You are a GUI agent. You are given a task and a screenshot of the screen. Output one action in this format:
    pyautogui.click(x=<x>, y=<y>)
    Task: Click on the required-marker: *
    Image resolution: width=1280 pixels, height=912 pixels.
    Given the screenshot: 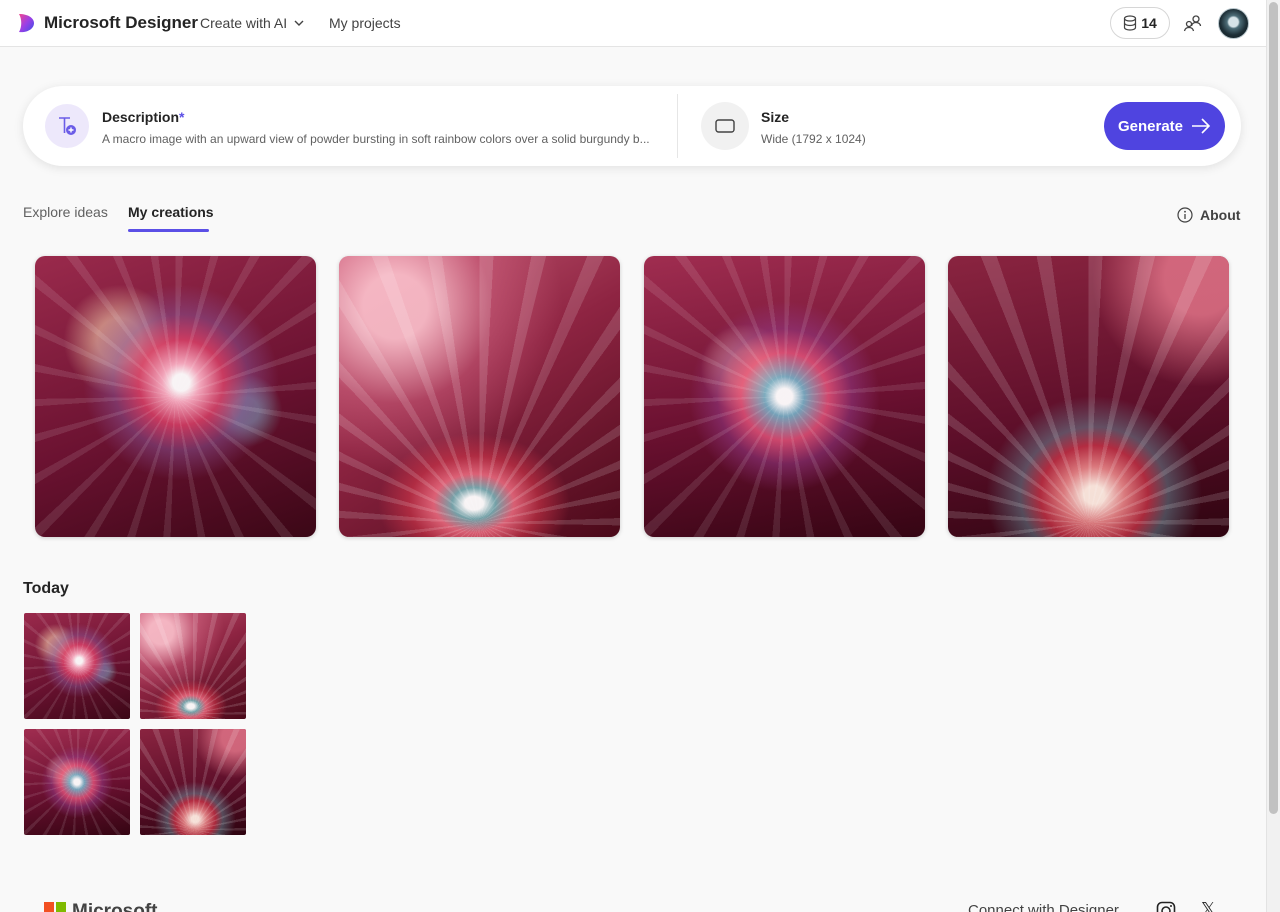 What is the action you would take?
    pyautogui.click(x=182, y=117)
    